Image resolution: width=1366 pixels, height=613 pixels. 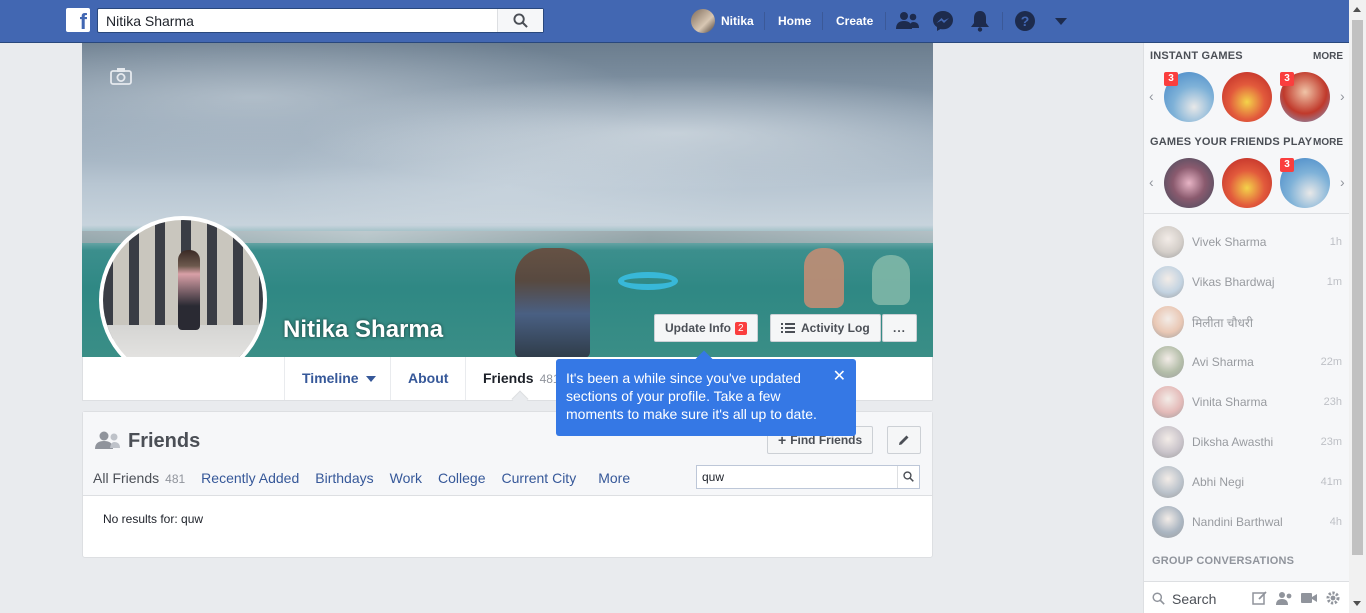 I want to click on contact-name: मिलीता चौधरी, so click(x=1222, y=322).